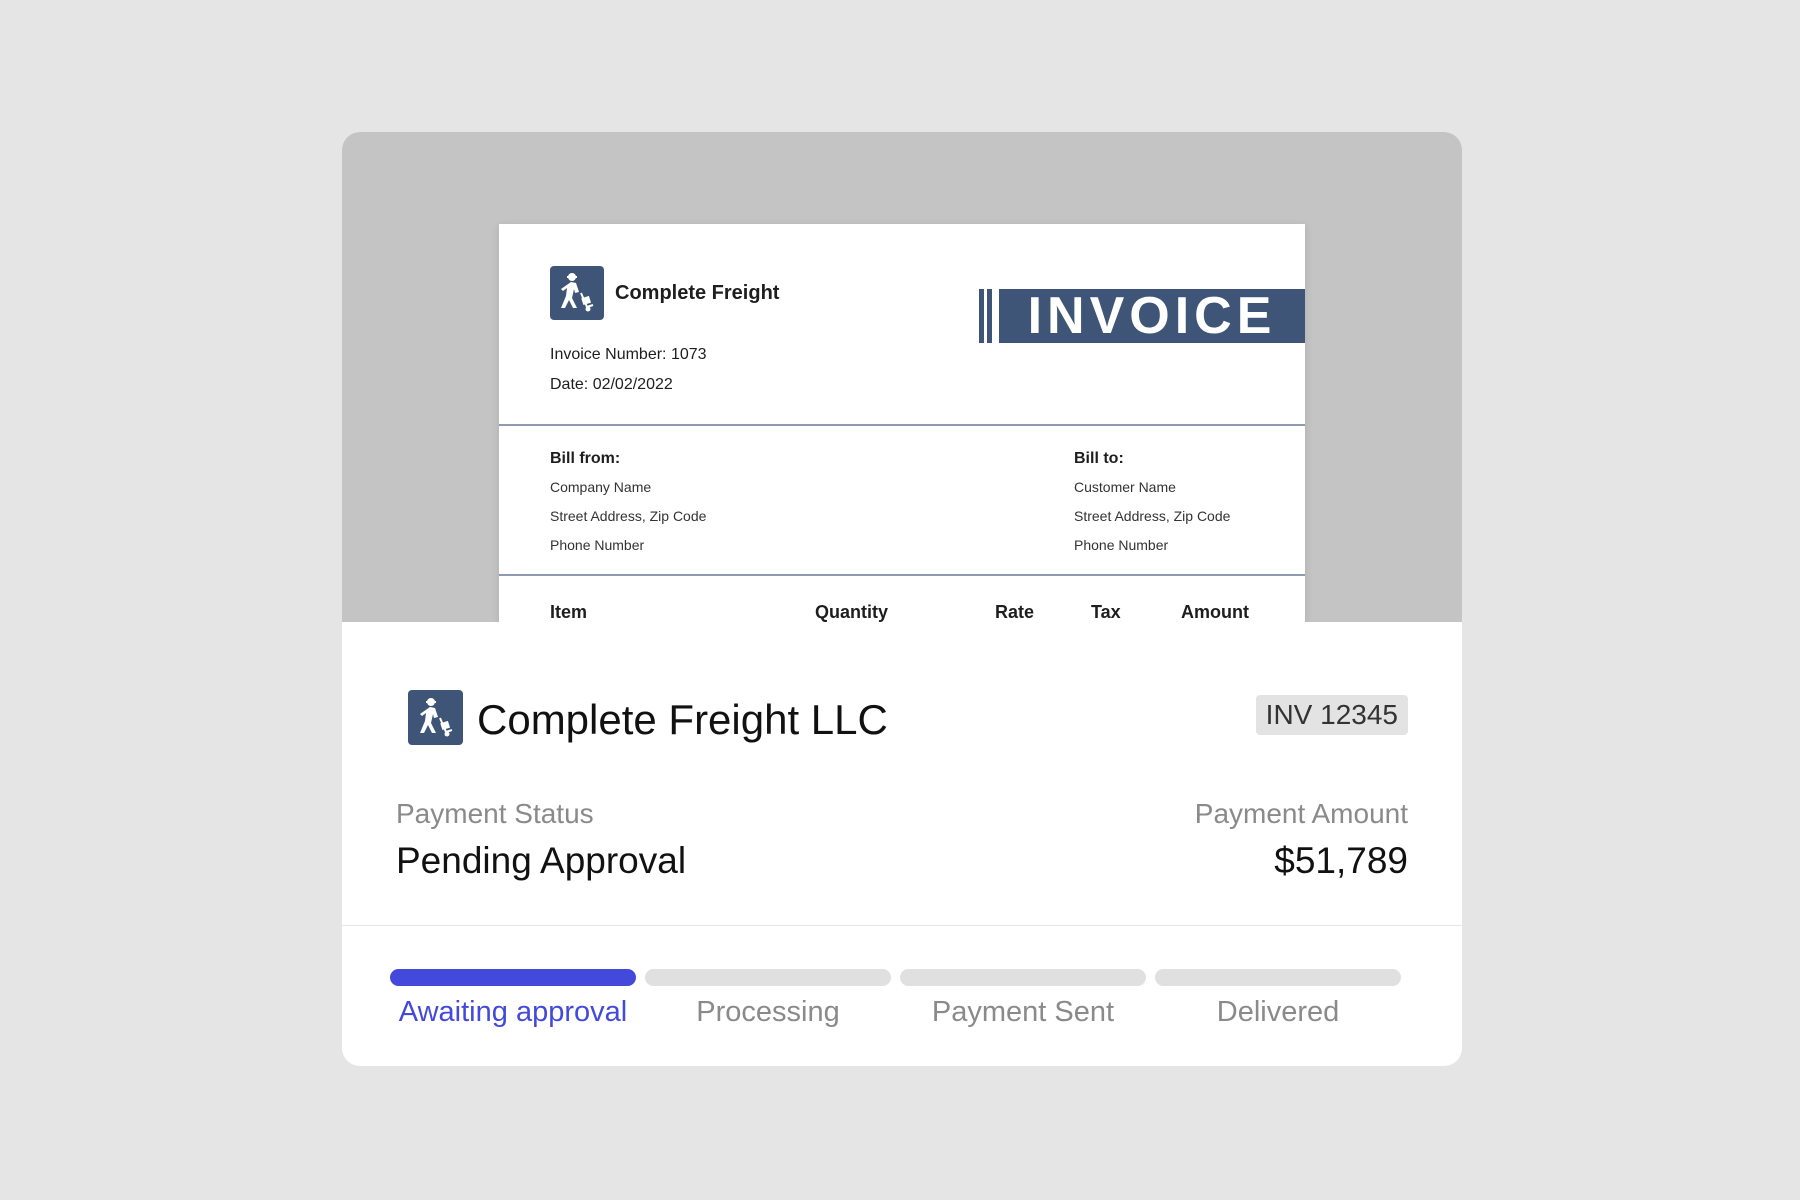  Describe the element at coordinates (541, 860) in the screenshot. I see `payment-status-value: Pending Approval` at that location.